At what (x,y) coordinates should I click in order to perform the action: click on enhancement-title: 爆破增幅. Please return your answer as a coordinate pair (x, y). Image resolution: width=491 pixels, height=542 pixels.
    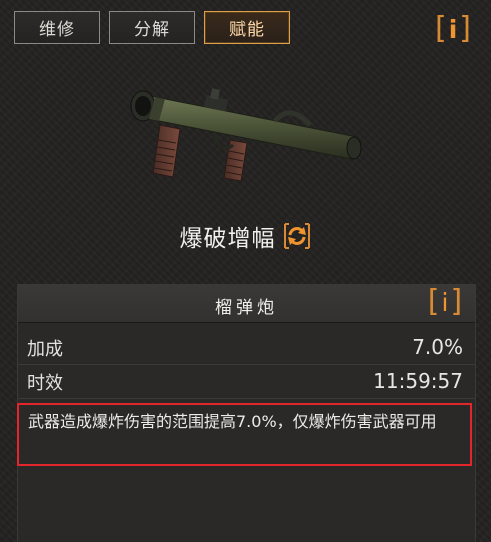
    Looking at the image, I should click on (227, 239).